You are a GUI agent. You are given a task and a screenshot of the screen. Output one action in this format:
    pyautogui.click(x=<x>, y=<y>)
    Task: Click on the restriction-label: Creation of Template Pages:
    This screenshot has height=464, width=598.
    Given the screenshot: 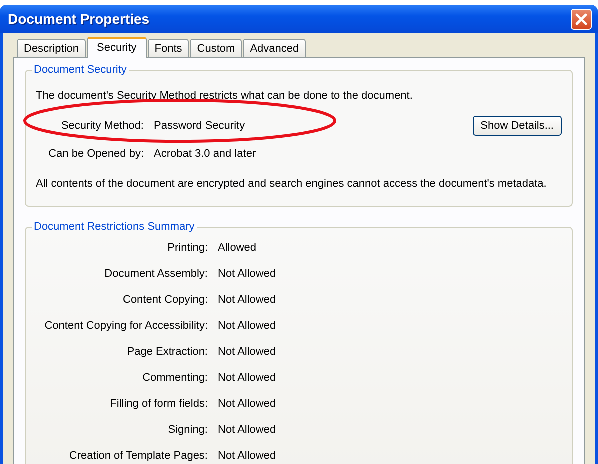 What is the action you would take?
    pyautogui.click(x=138, y=456)
    